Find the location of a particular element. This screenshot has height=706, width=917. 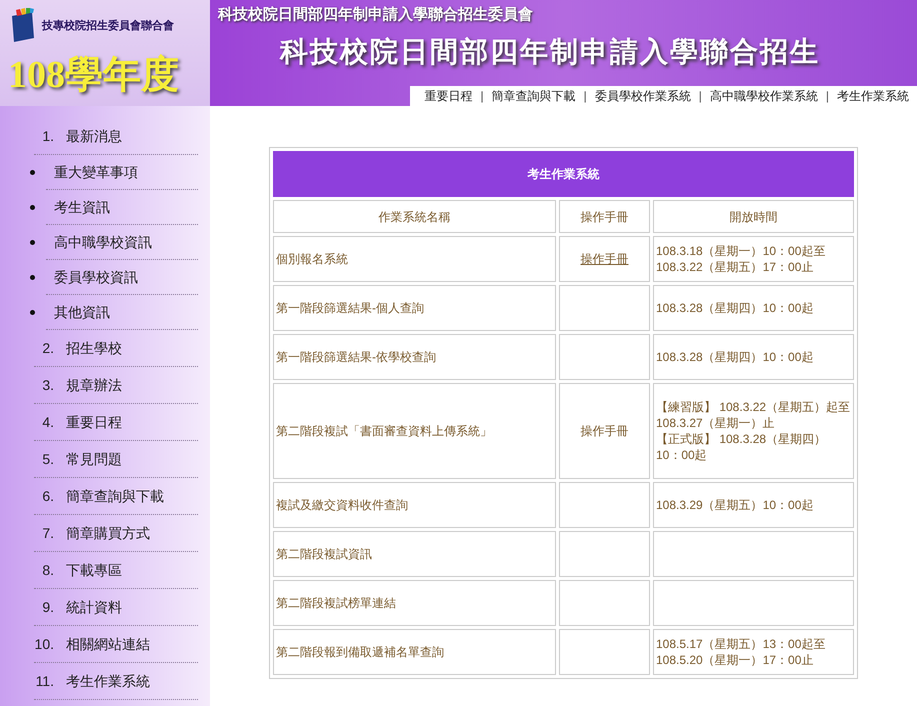

sidebar-subitem: 其他資訊 is located at coordinates (82, 312).